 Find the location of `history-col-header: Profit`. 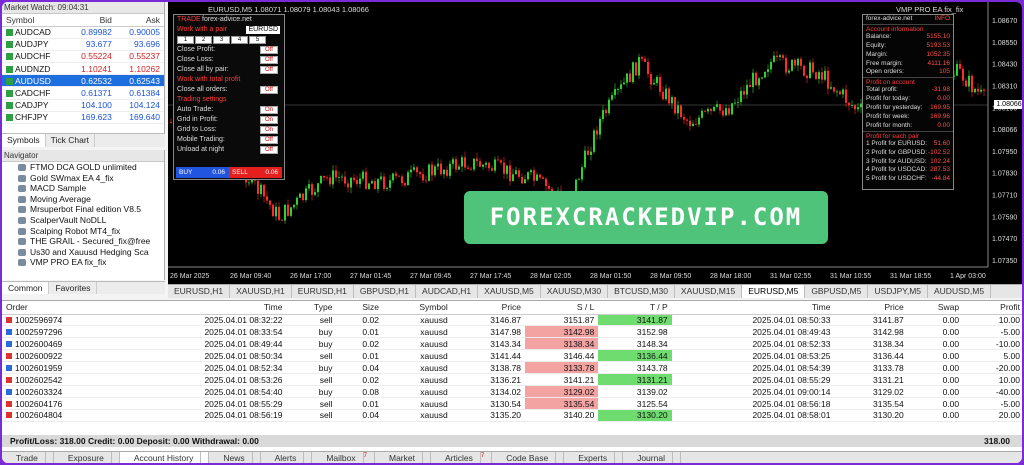

history-col-header: Profit is located at coordinates (992, 308).